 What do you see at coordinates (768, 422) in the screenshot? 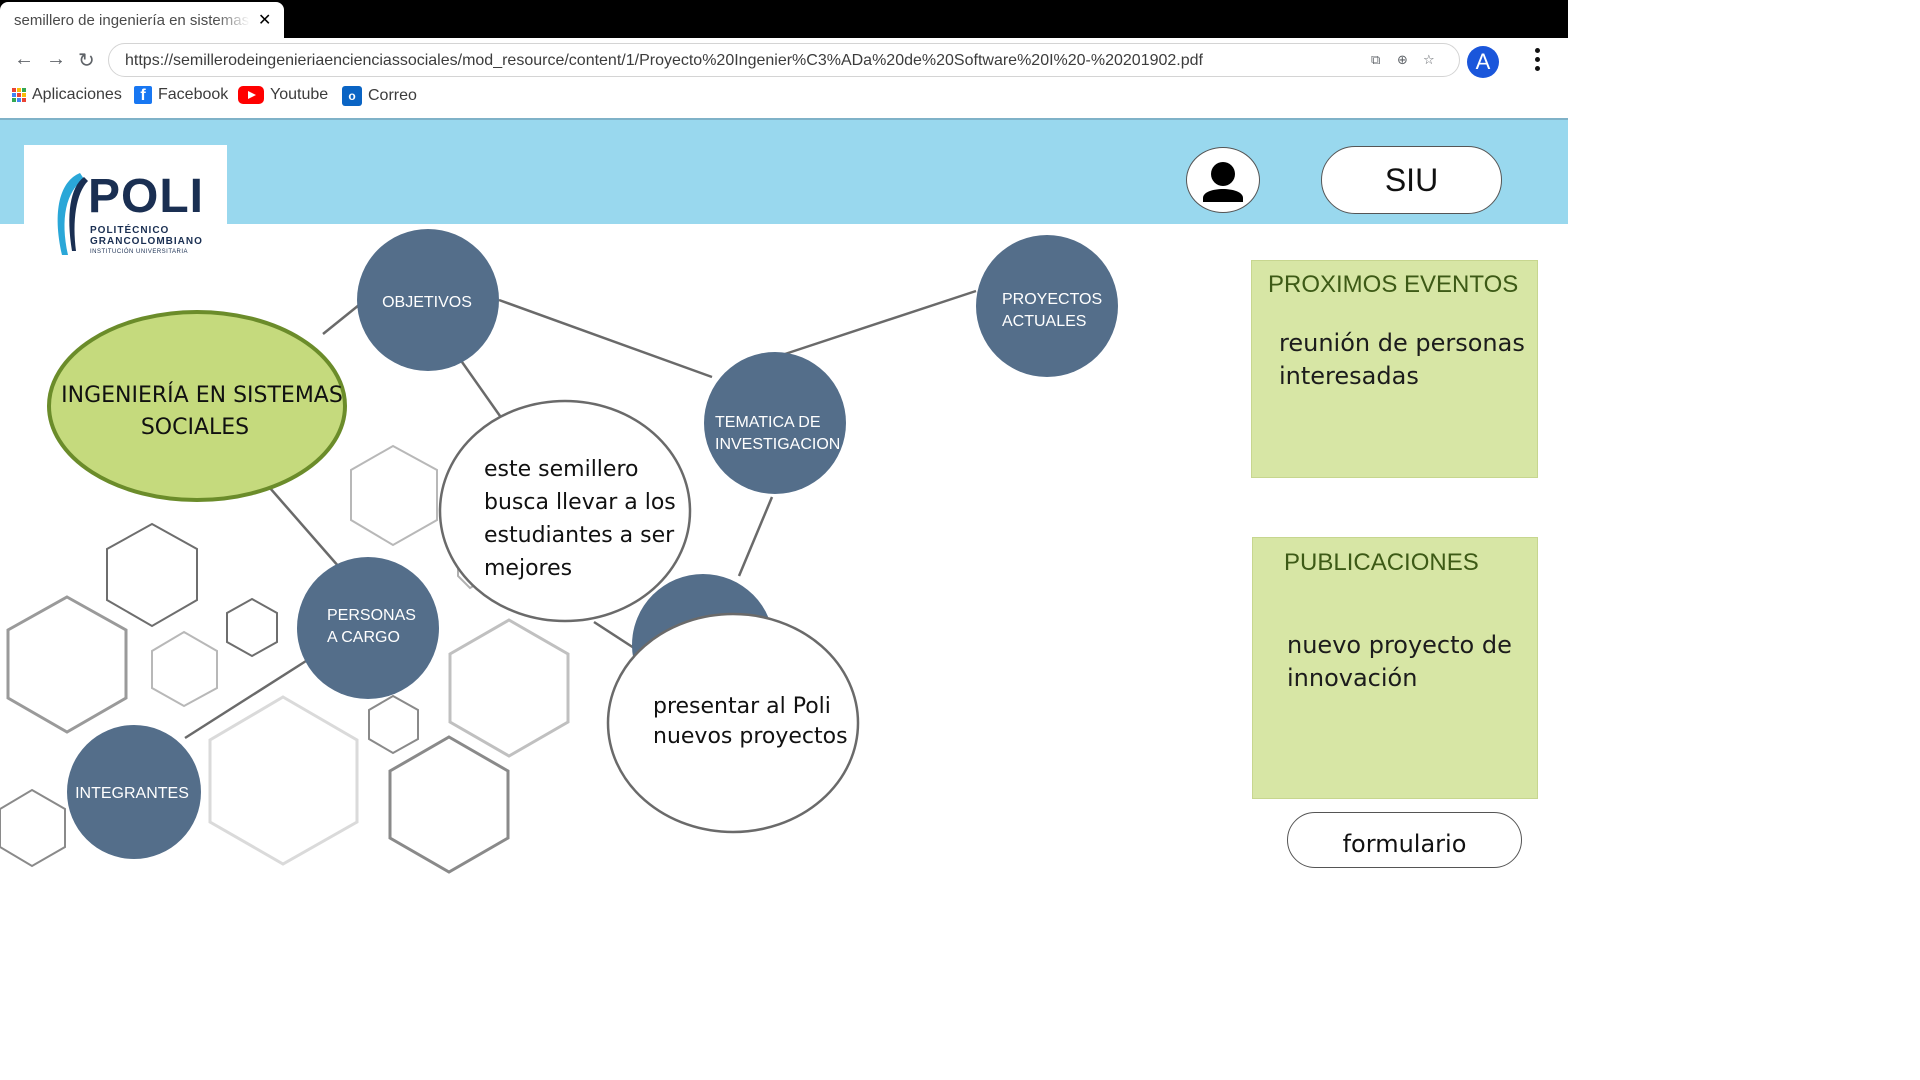
I see `node-tematica-line-1: TEMATICA DE` at bounding box center [768, 422].